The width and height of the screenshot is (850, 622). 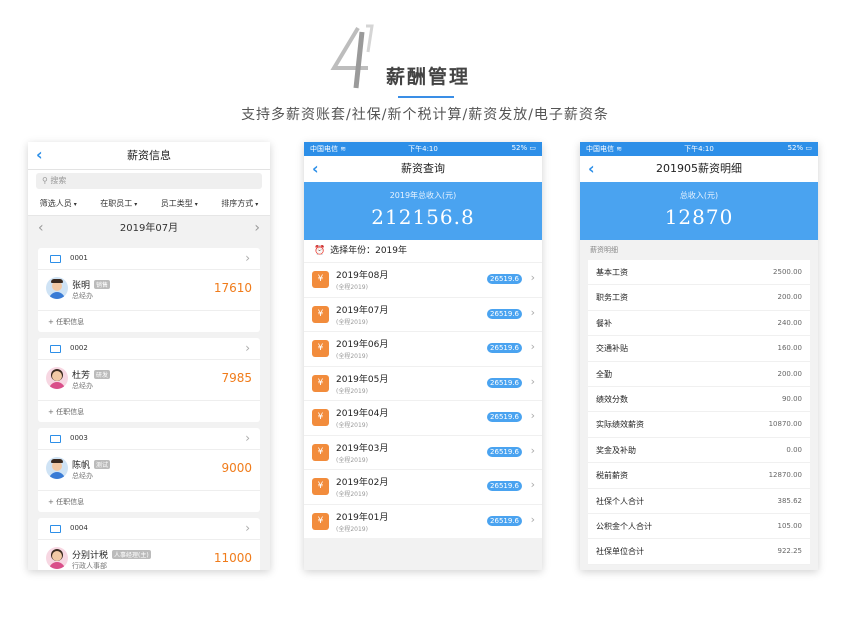 What do you see at coordinates (236, 468) in the screenshot?
I see `employee-salary: 9000` at bounding box center [236, 468].